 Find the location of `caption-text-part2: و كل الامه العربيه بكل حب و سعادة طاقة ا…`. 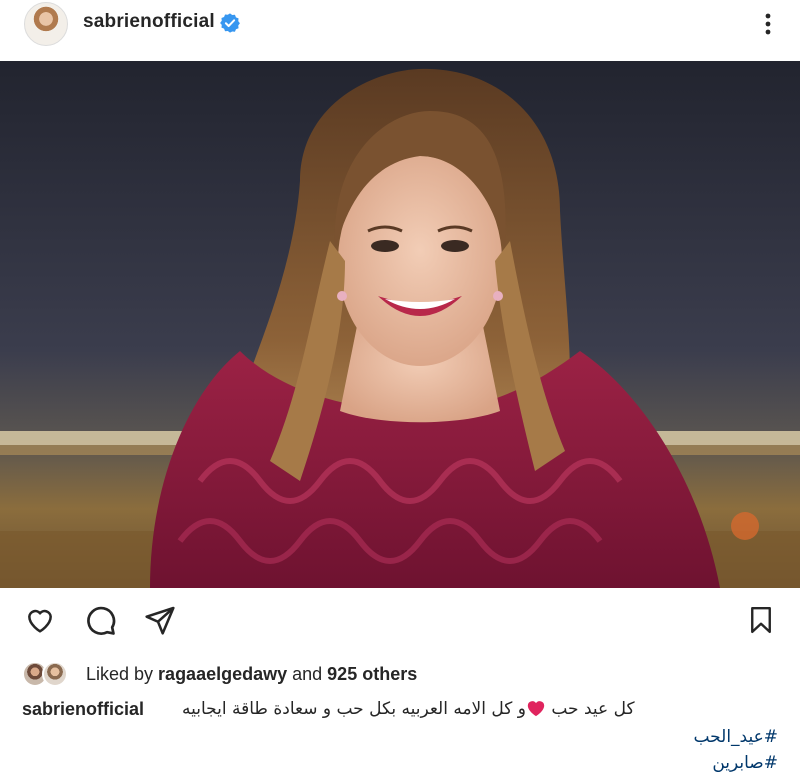

caption-text-part2: و كل الامه العربيه بكل حب و سعادة طاقة ا… is located at coordinates (354, 709).